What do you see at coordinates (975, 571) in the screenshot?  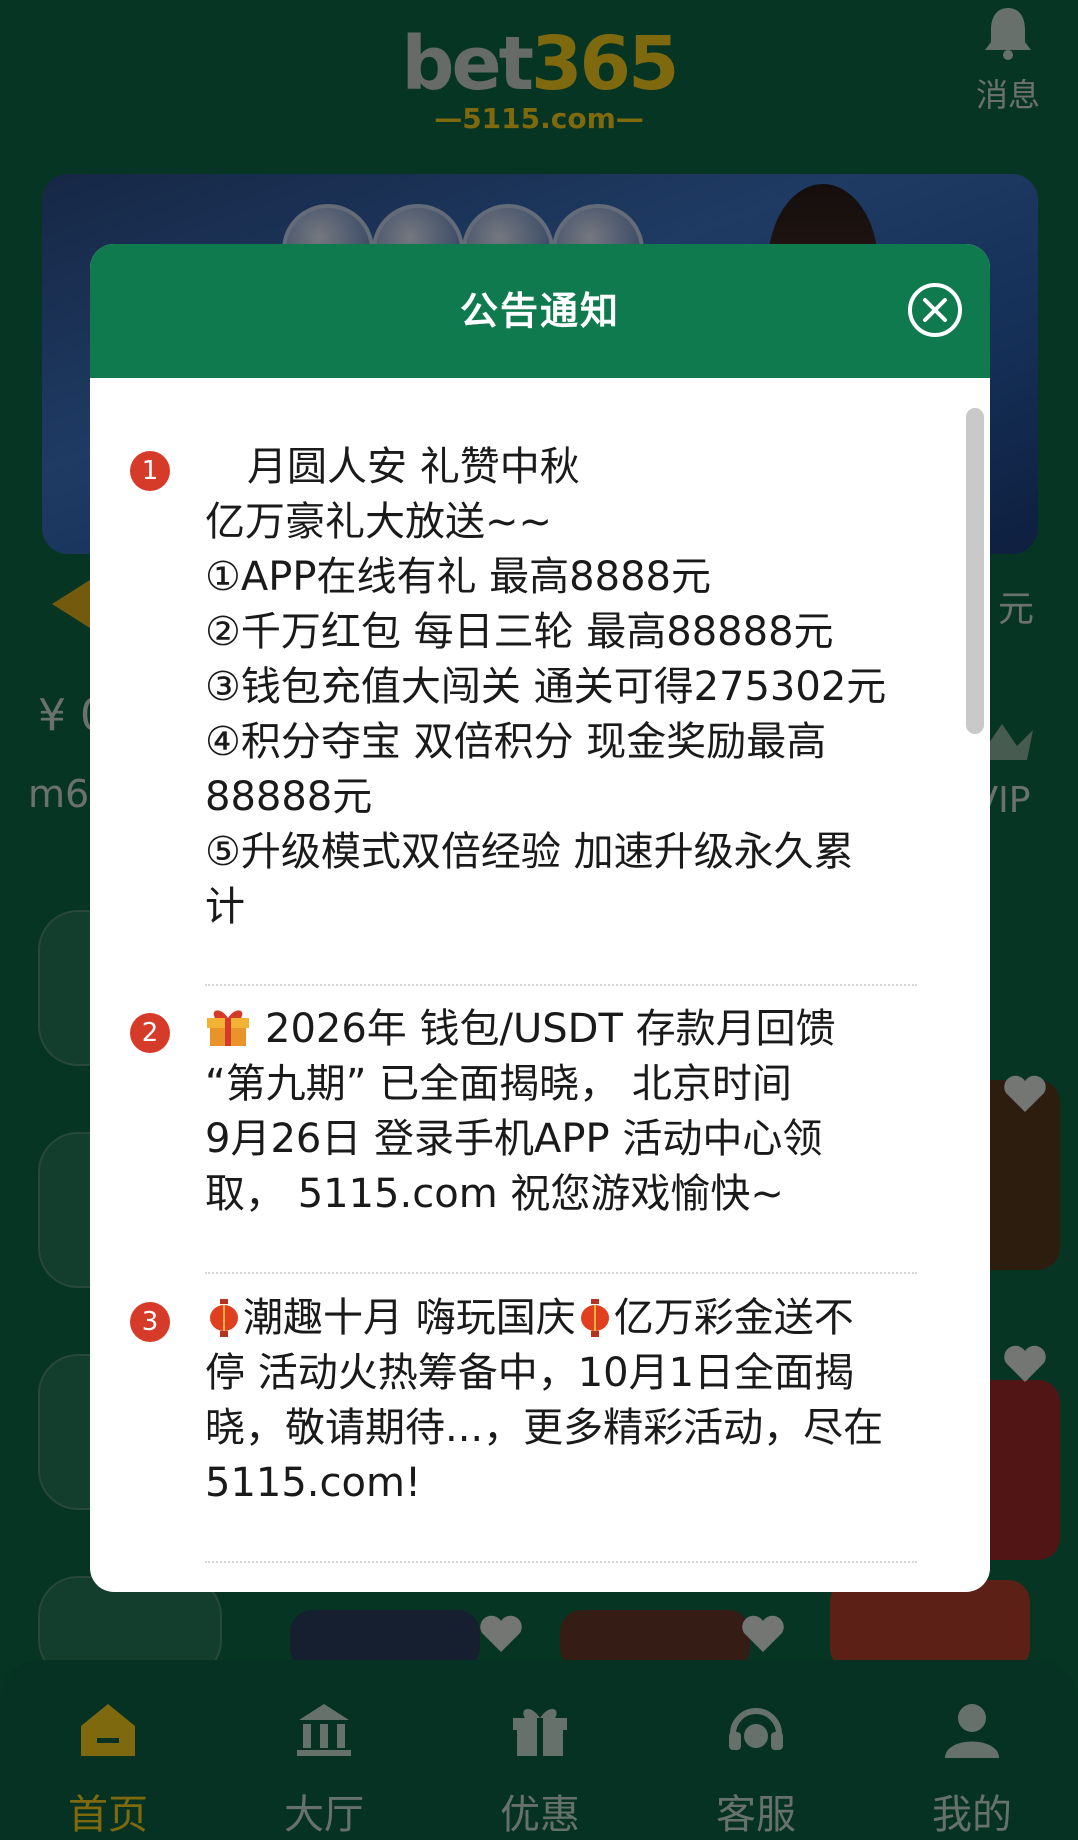 I see `scrollbar` at bounding box center [975, 571].